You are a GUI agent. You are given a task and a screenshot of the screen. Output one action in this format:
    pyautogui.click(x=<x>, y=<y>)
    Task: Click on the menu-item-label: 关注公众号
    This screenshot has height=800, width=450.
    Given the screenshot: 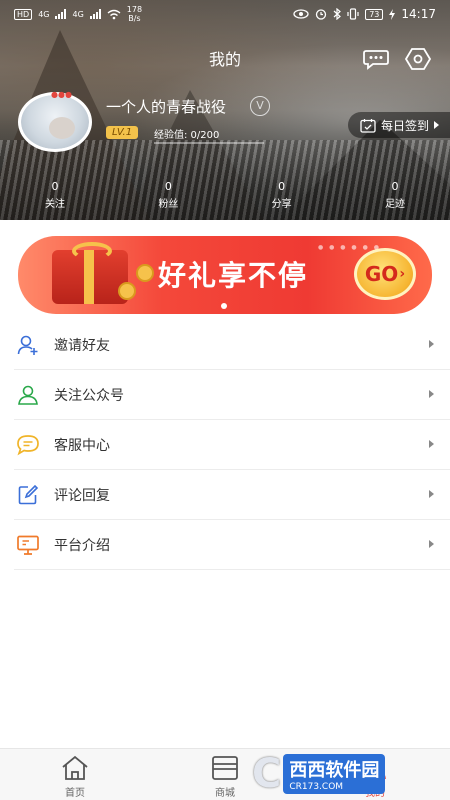 What is the action you would take?
    pyautogui.click(x=89, y=395)
    